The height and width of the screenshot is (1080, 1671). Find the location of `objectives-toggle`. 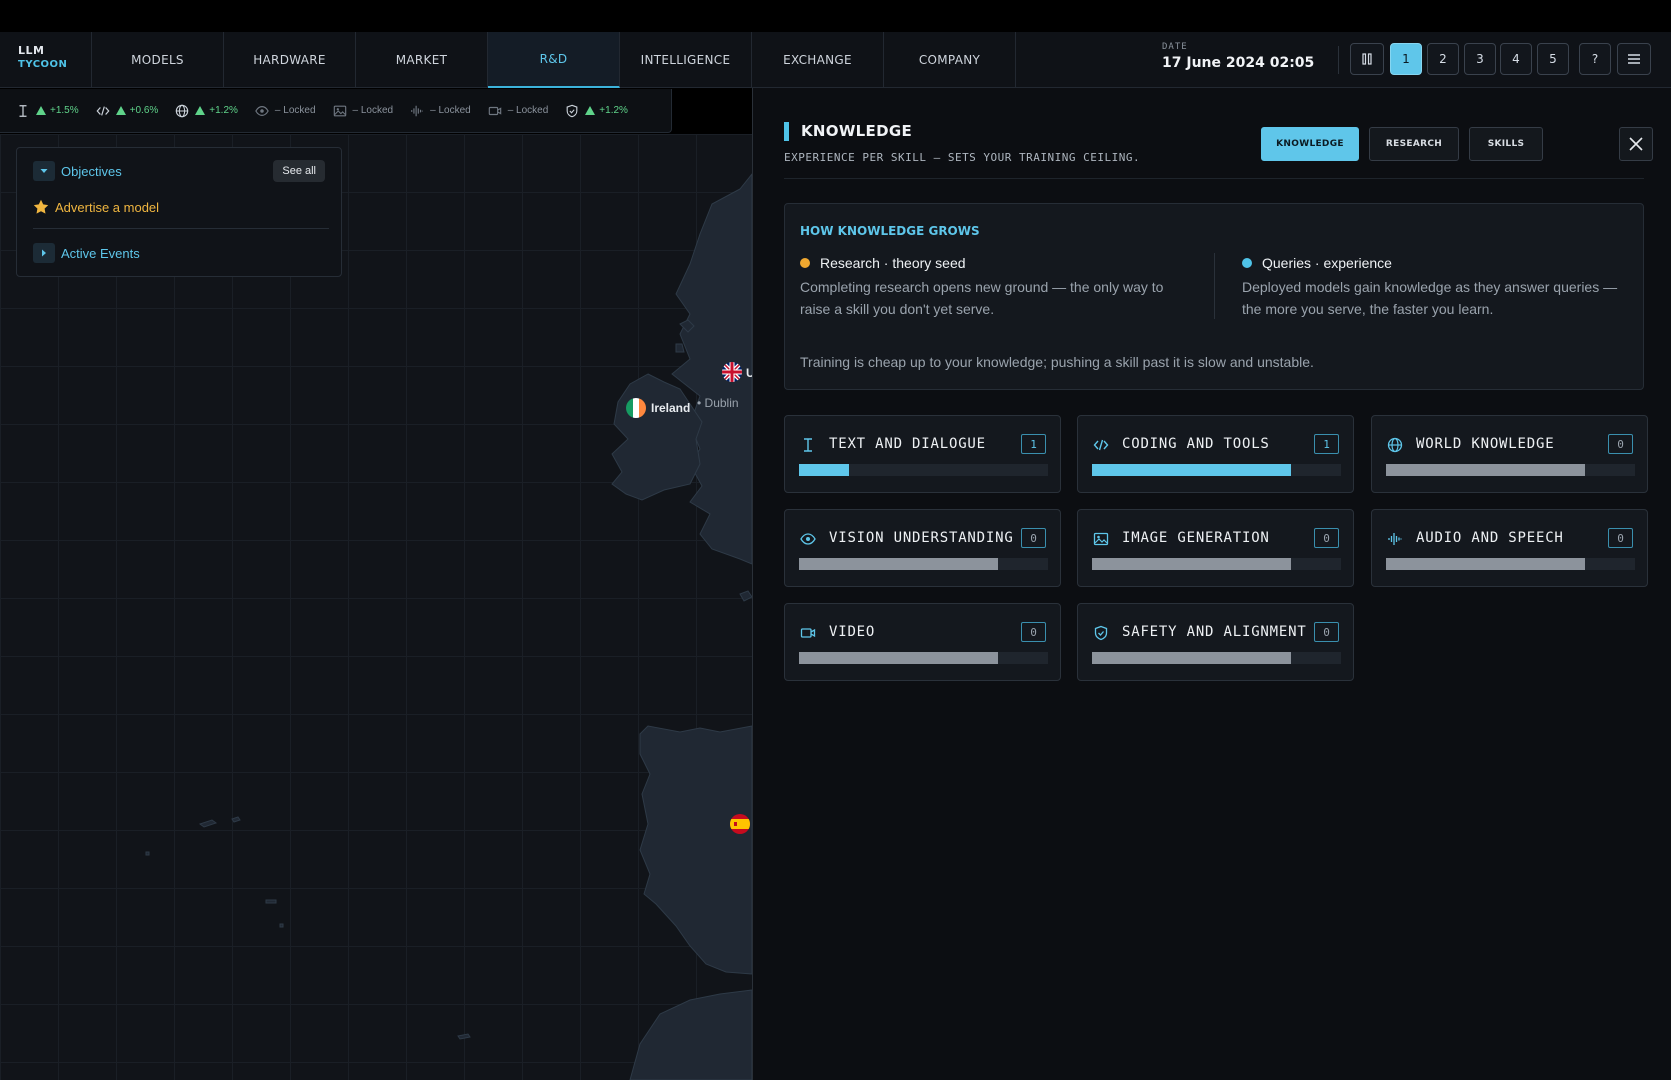

objectives-toggle is located at coordinates (44, 171).